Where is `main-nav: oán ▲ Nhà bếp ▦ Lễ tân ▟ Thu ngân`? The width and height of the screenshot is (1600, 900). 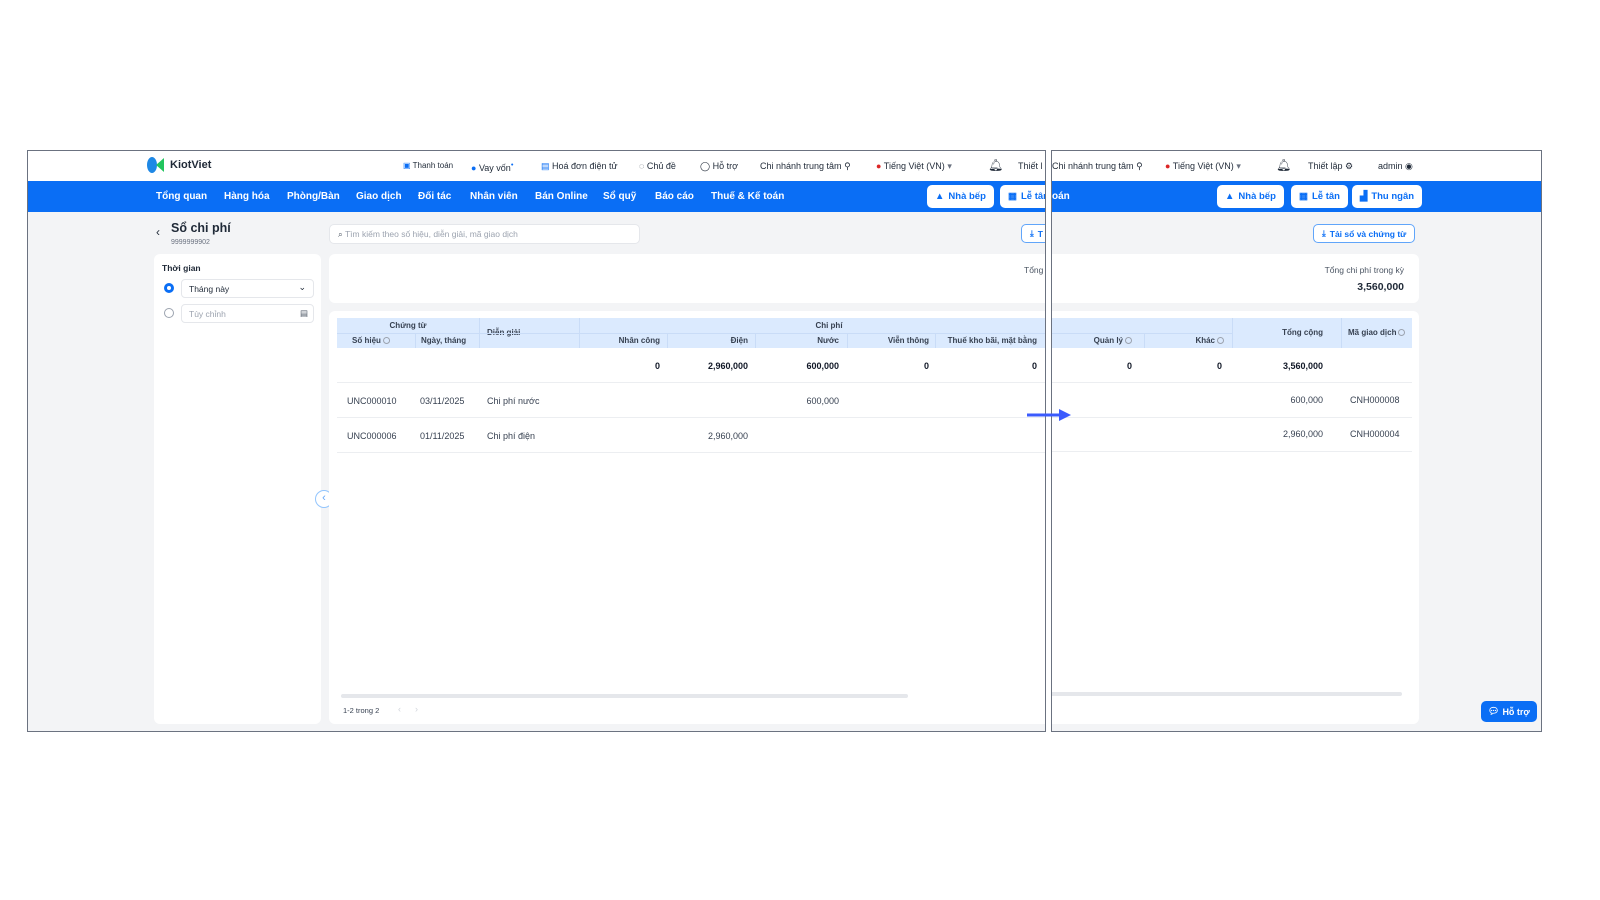 main-nav: oán ▲ Nhà bếp ▦ Lễ tân ▟ Thu ngân is located at coordinates (1296, 196).